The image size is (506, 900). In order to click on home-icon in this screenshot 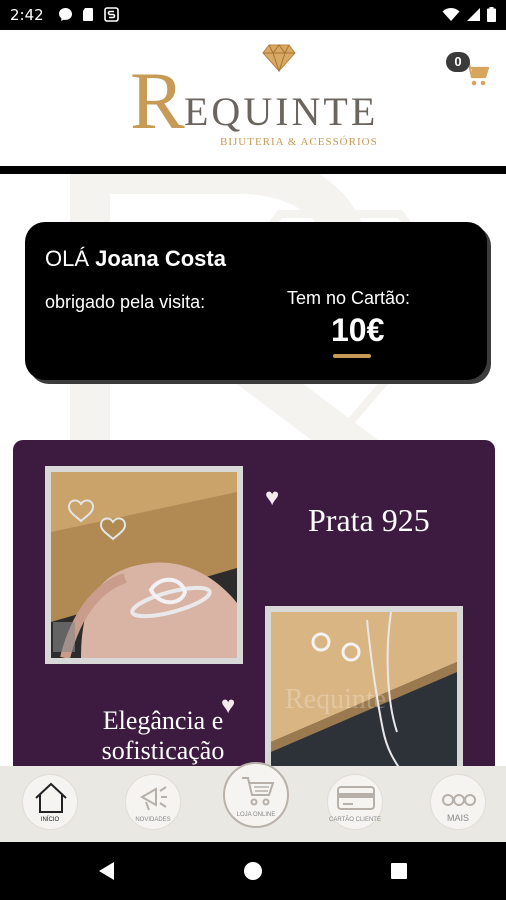, I will do `click(51, 797)`.